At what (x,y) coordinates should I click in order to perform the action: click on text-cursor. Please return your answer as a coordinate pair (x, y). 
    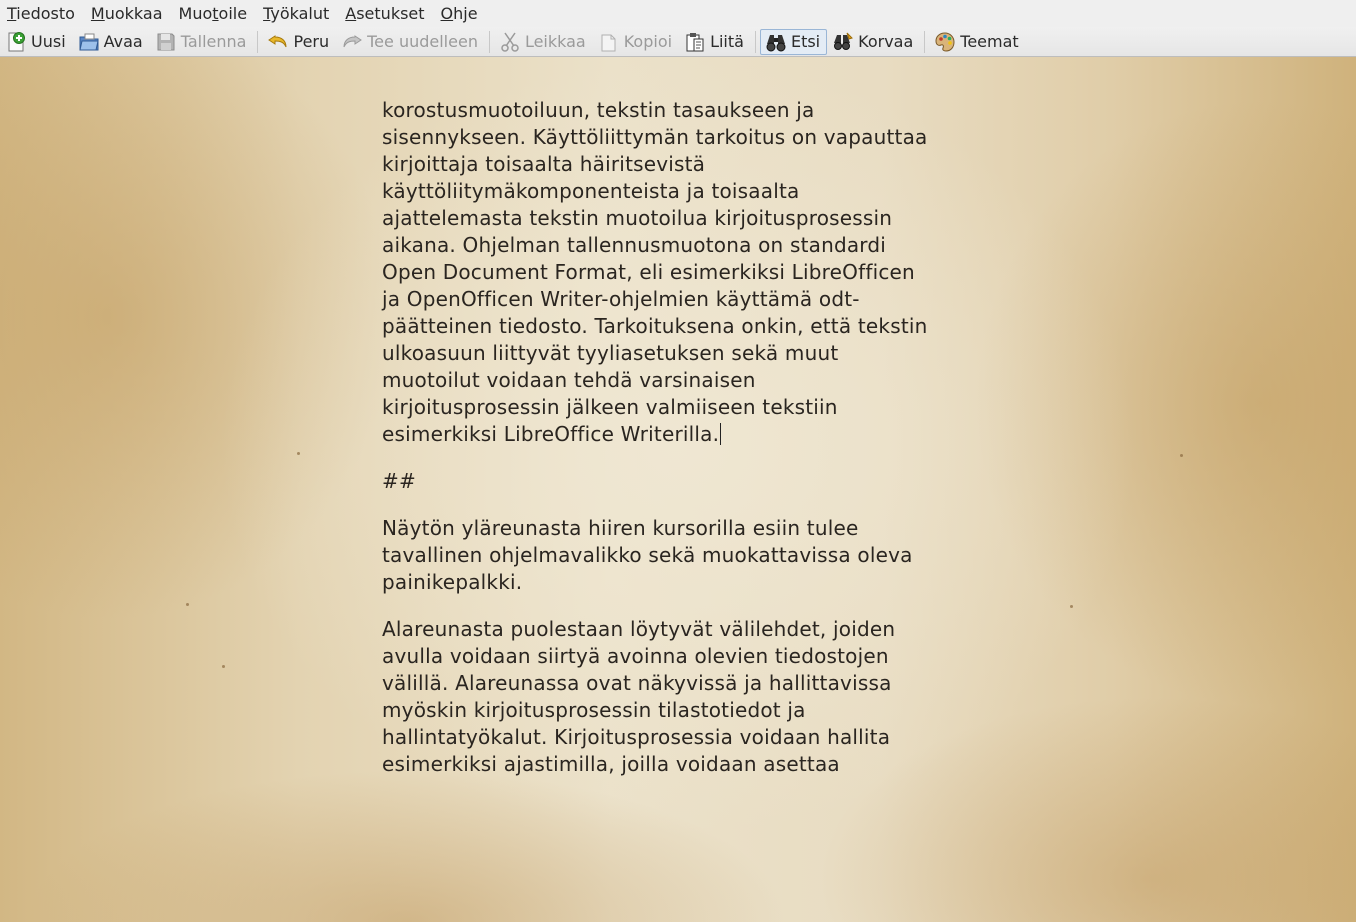
    Looking at the image, I should click on (721, 434).